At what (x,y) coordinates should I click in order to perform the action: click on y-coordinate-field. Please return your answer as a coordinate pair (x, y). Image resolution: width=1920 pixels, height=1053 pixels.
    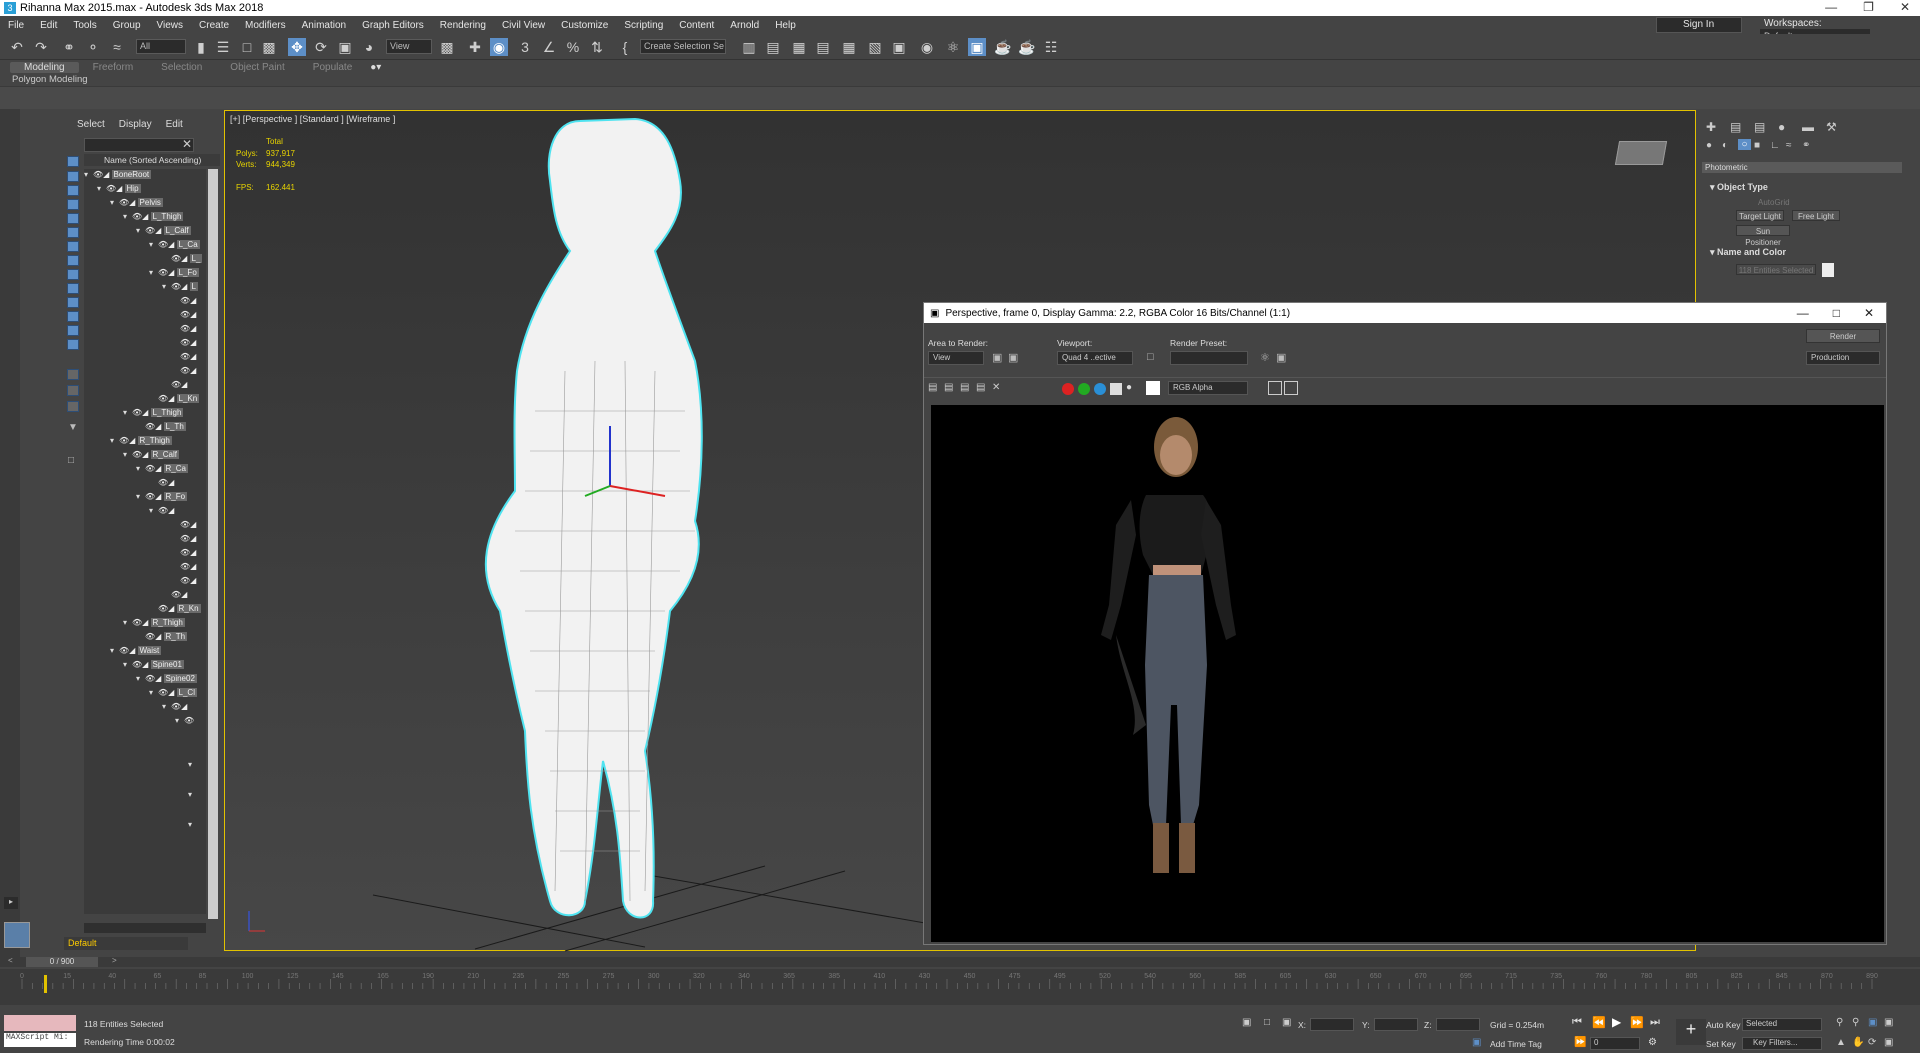
    Looking at the image, I should click on (1396, 1024).